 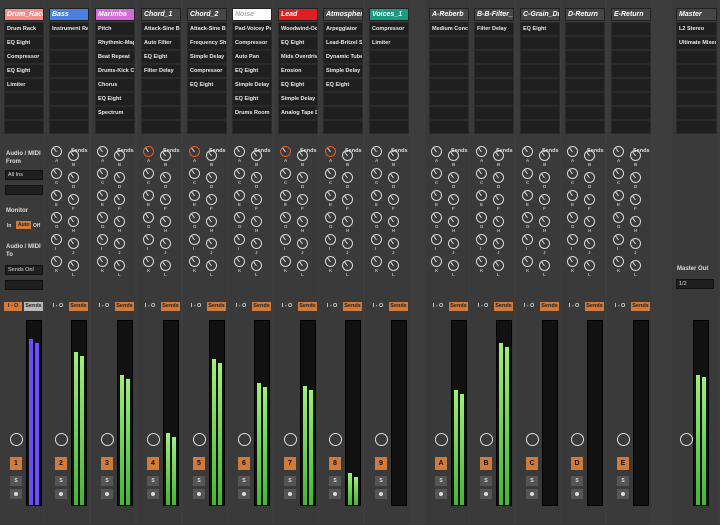 I want to click on device-slot: Pitch, so click(x=115, y=29).